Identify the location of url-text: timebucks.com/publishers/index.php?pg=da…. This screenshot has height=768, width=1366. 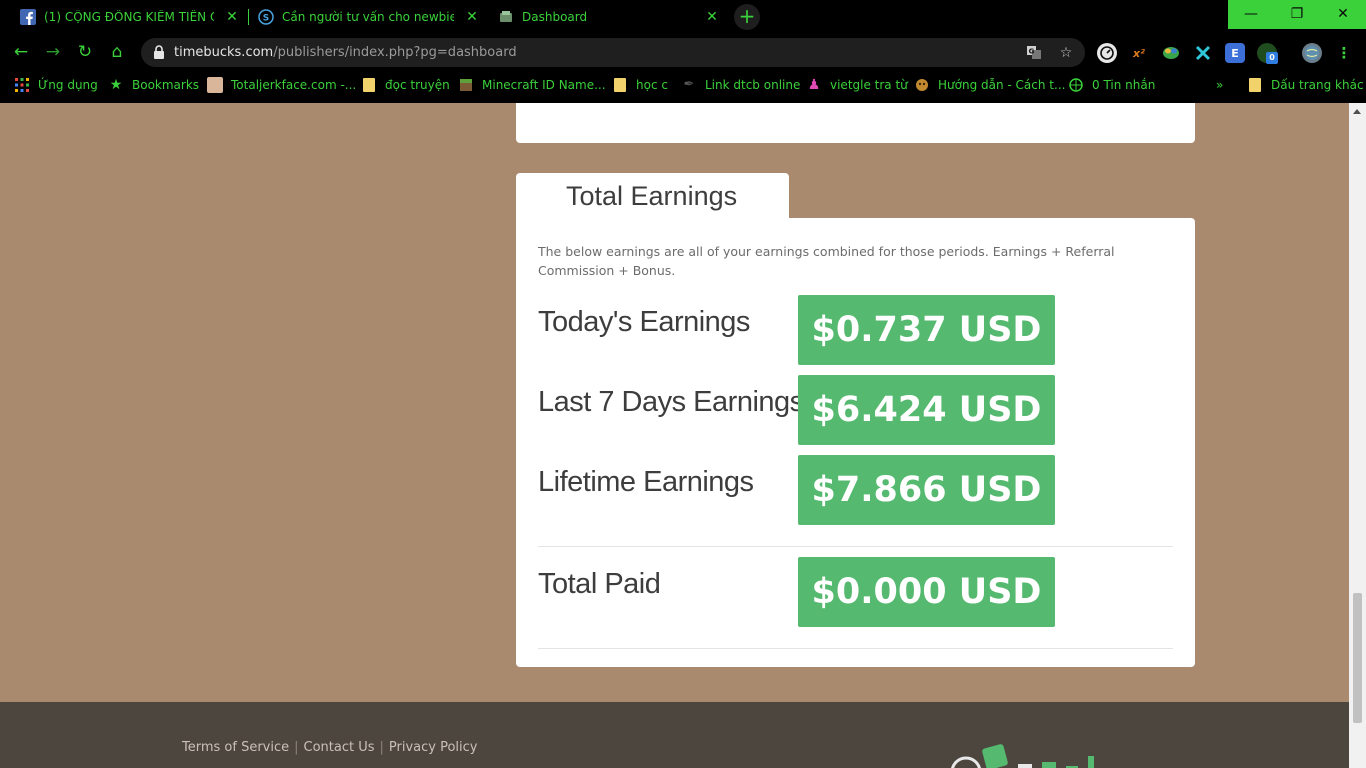
(345, 52).